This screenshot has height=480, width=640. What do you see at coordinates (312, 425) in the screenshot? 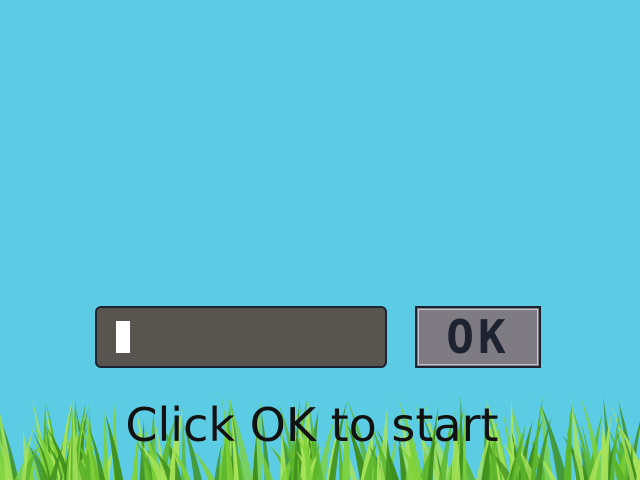
I see `start-hint-text: Click OK to start` at bounding box center [312, 425].